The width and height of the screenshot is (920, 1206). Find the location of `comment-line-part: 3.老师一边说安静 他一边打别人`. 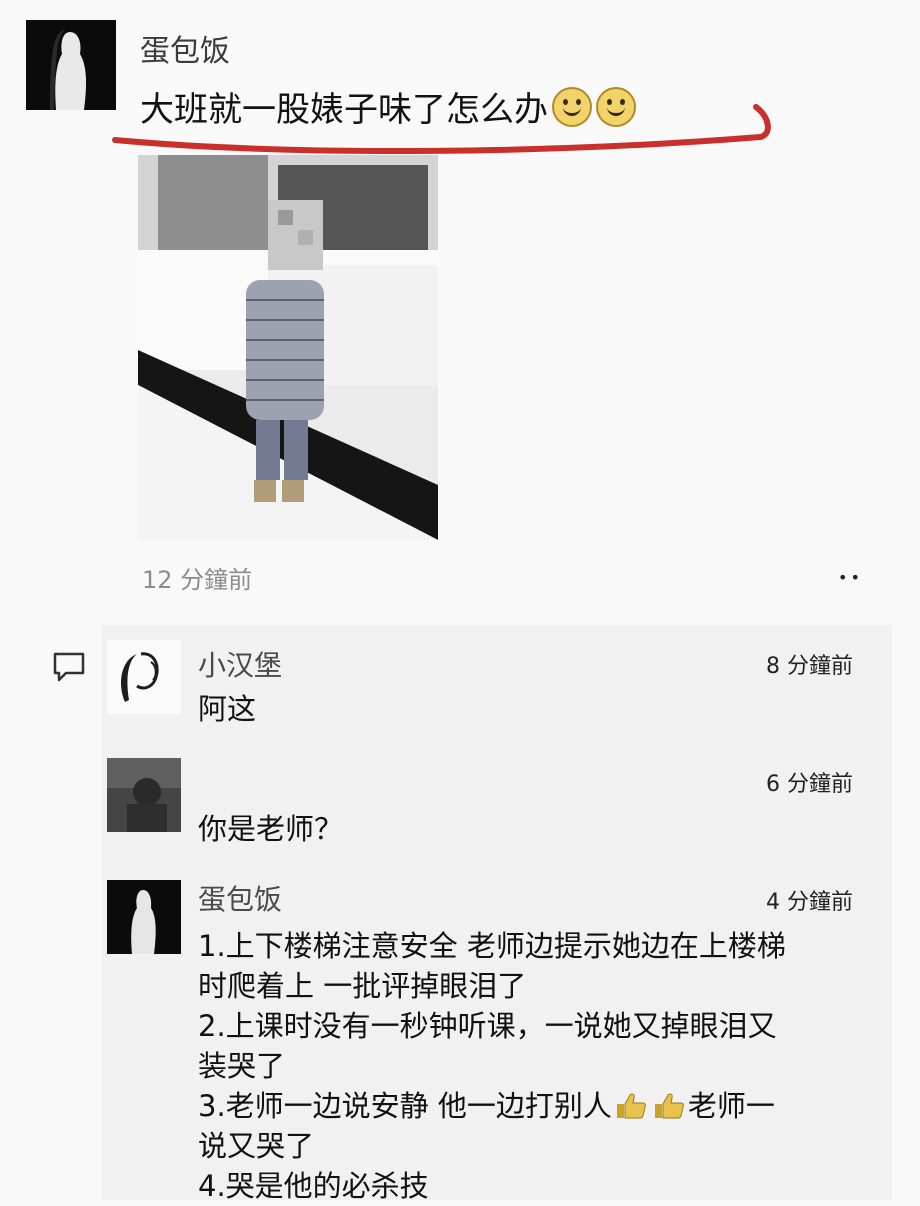

comment-line-part: 3.老师一边说安静 他一边打别人 is located at coordinates (405, 1106).